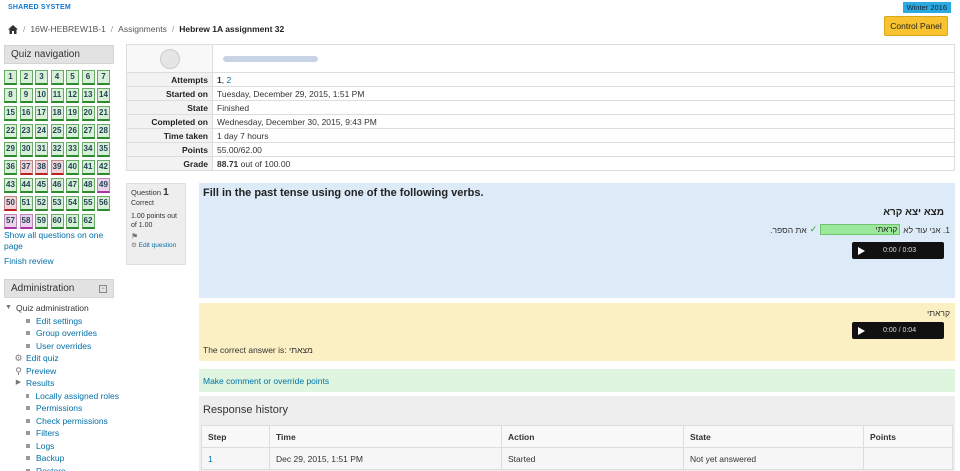  I want to click on question-button: 45, so click(41, 185).